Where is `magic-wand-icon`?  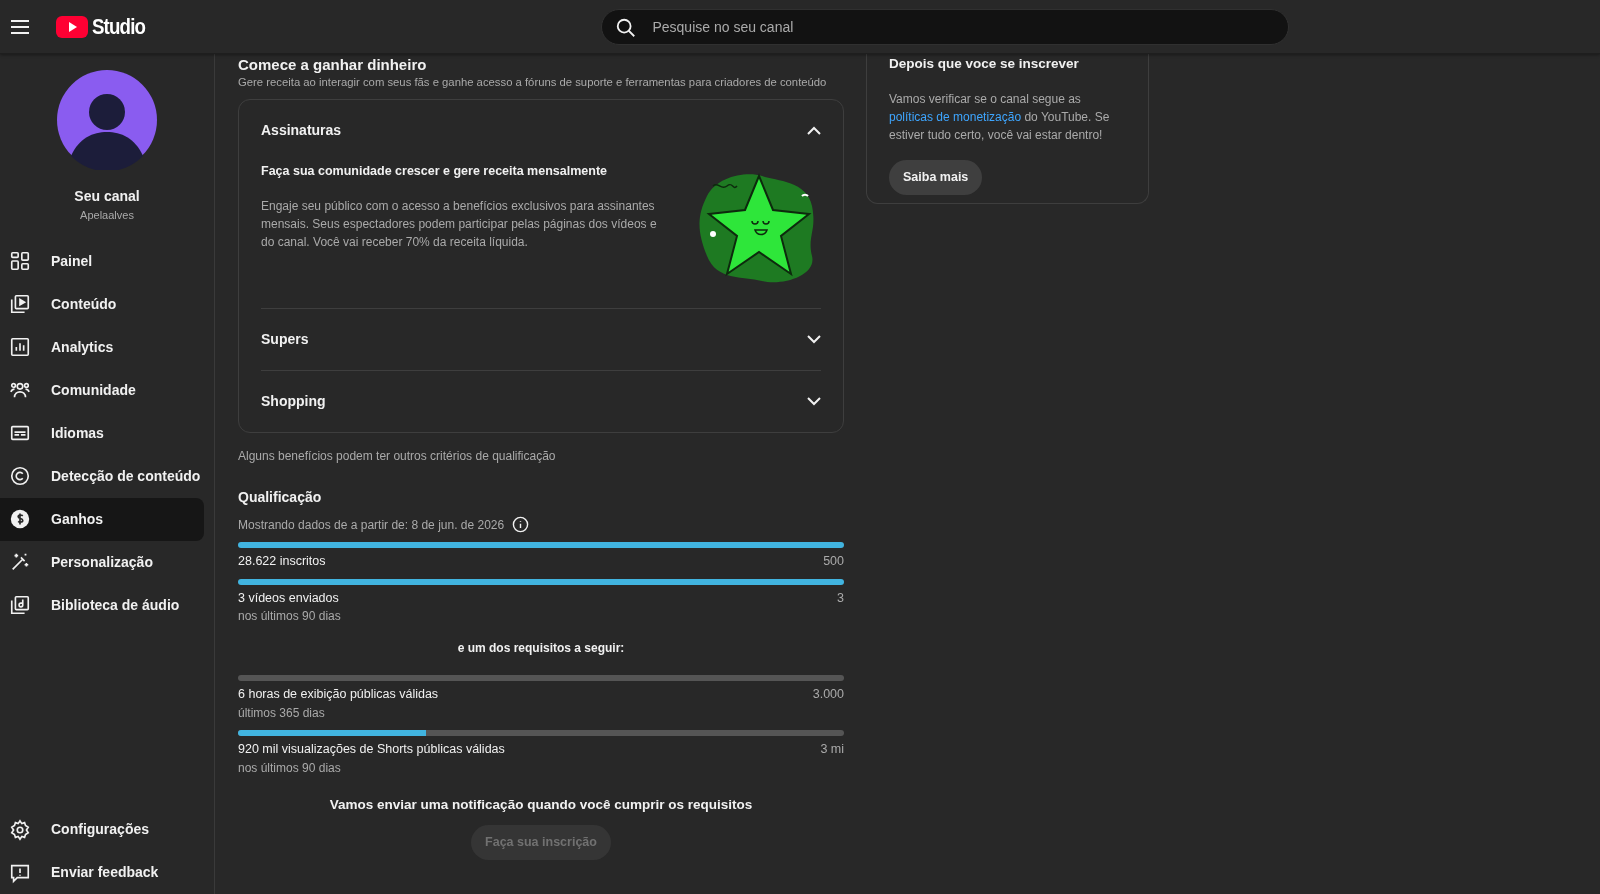
magic-wand-icon is located at coordinates (20, 562).